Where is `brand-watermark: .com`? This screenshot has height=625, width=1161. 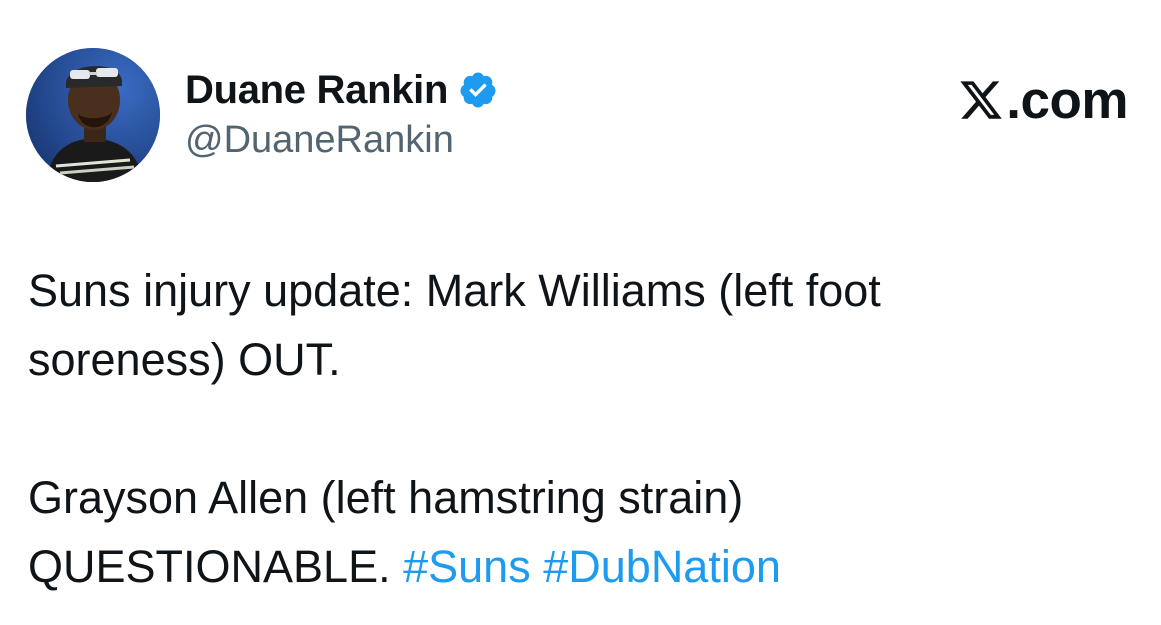
brand-watermark: .com is located at coordinates (1043, 100).